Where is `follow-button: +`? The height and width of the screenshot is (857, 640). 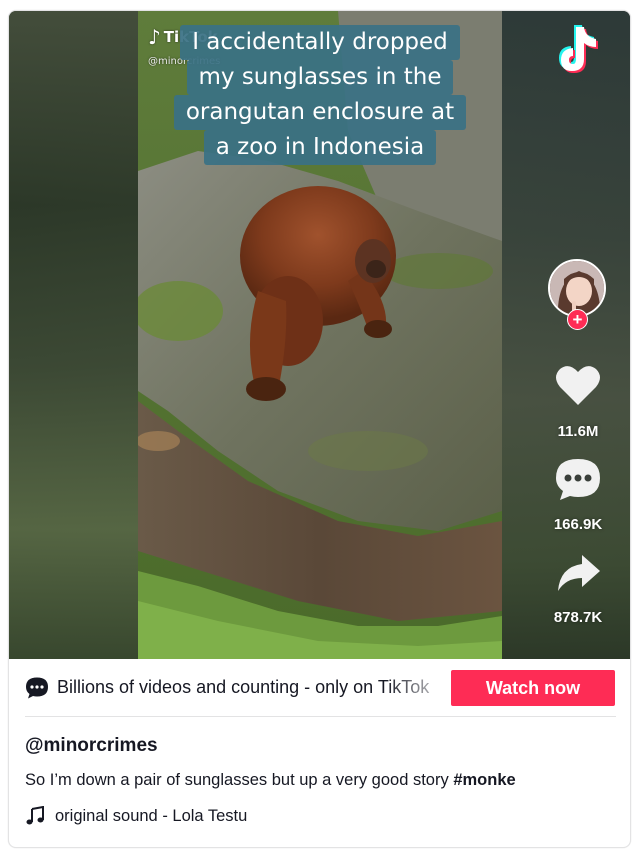
follow-button: + is located at coordinates (577, 319).